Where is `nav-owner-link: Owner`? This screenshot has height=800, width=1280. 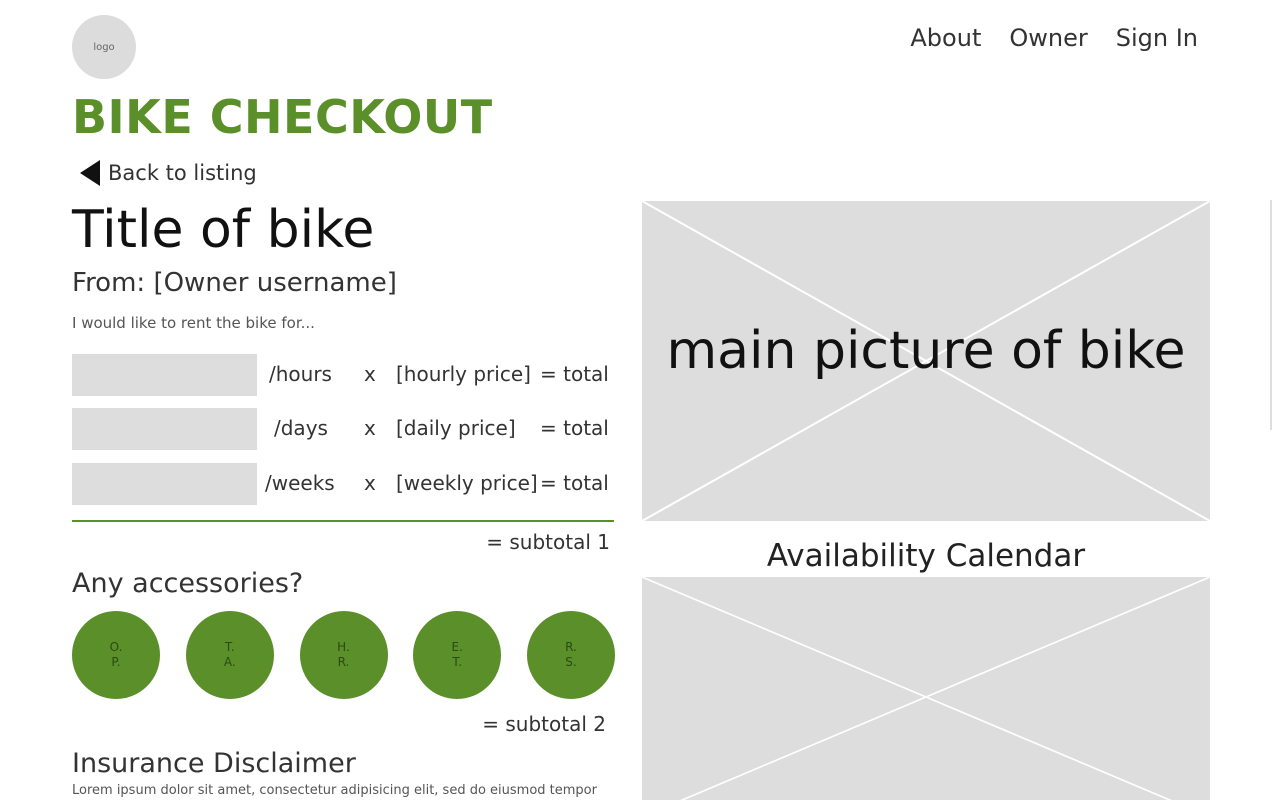 nav-owner-link: Owner is located at coordinates (1048, 38).